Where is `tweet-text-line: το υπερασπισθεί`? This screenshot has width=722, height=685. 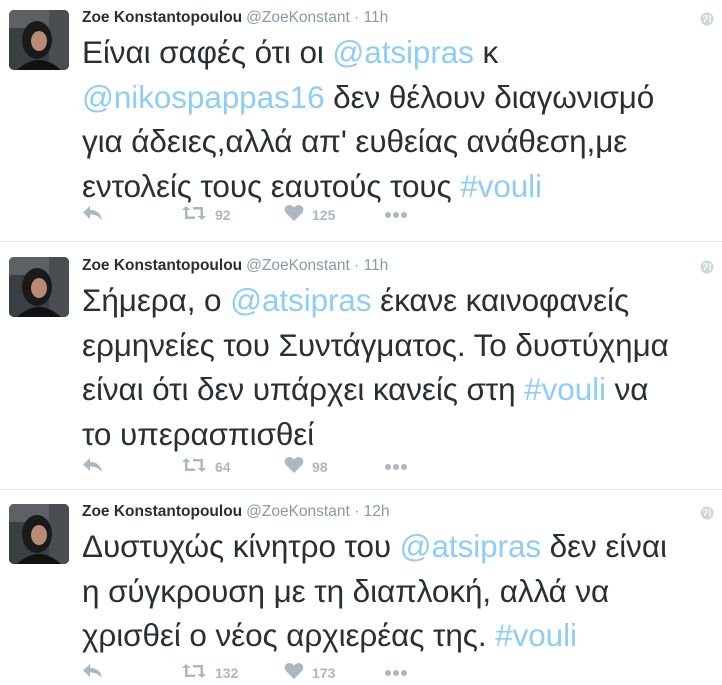
tweet-text-line: το υπερασπισθεί is located at coordinates (400, 434).